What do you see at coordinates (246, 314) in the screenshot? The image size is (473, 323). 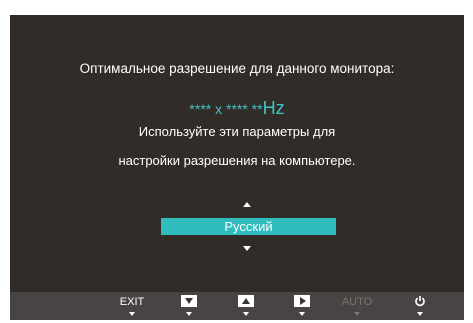 I see `up-indicator-icon` at bounding box center [246, 314].